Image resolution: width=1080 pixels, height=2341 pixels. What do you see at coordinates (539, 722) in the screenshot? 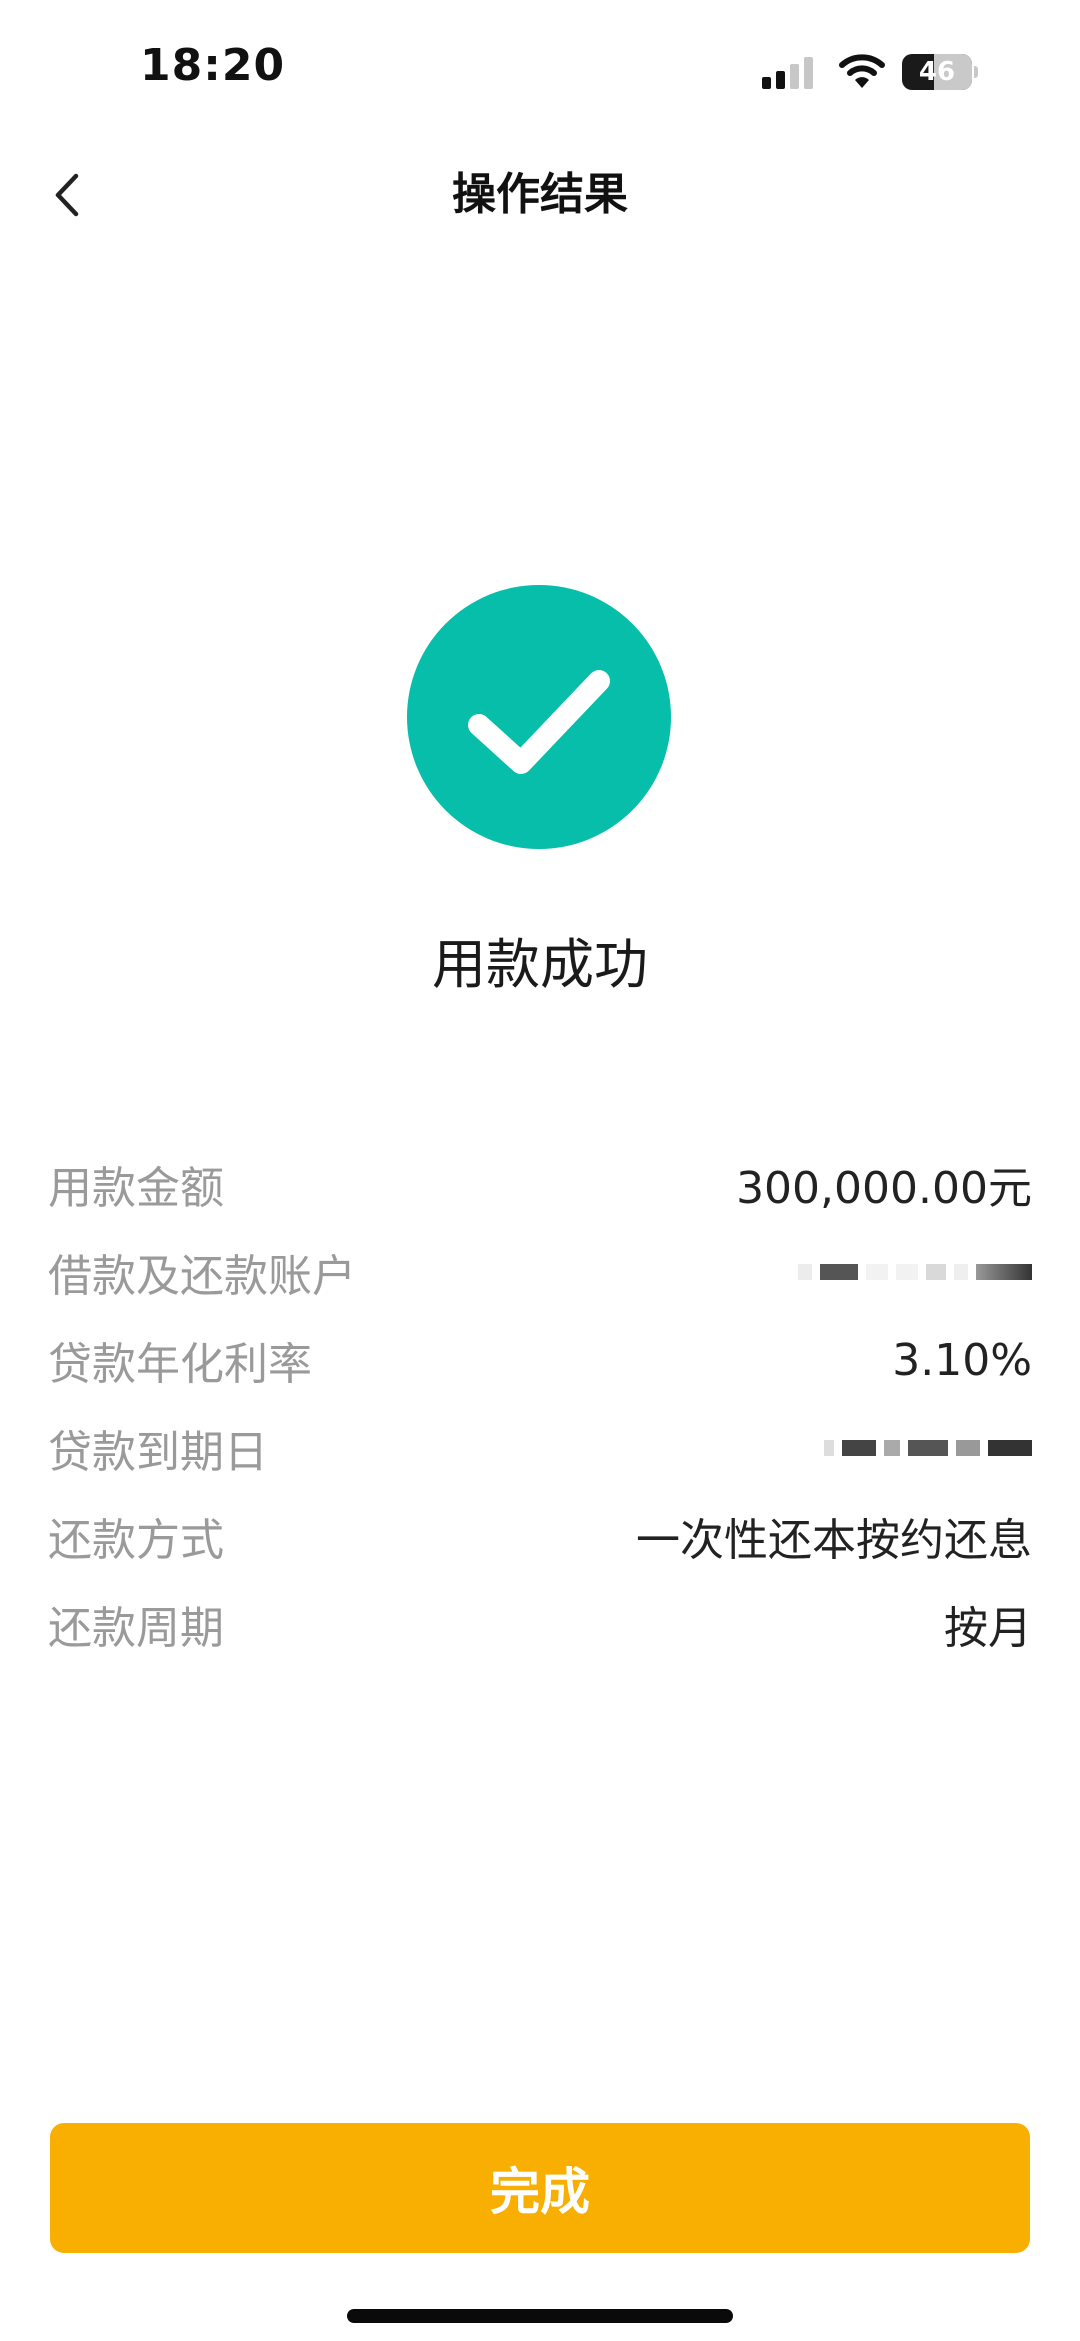
I see `check-icon` at bounding box center [539, 722].